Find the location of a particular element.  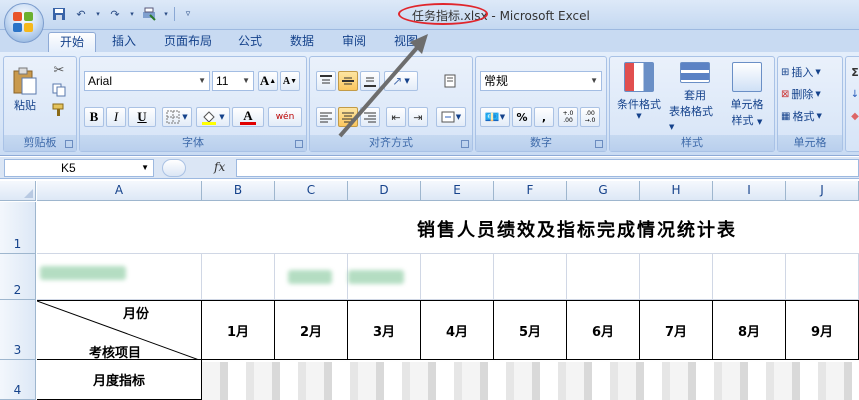

format-as-table-button: 套用 表格格式 ▼ is located at coordinates (695, 97).